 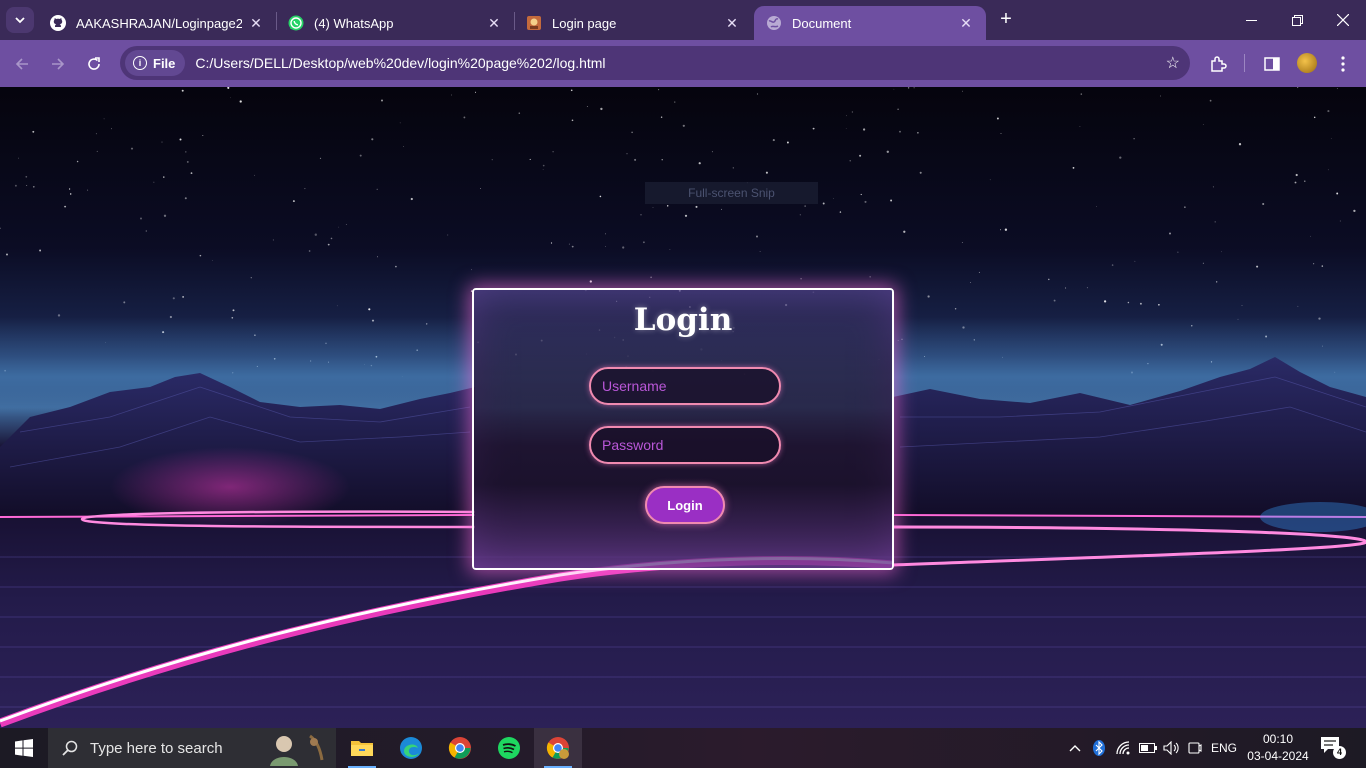 I want to click on spotify-icon, so click(x=509, y=748).